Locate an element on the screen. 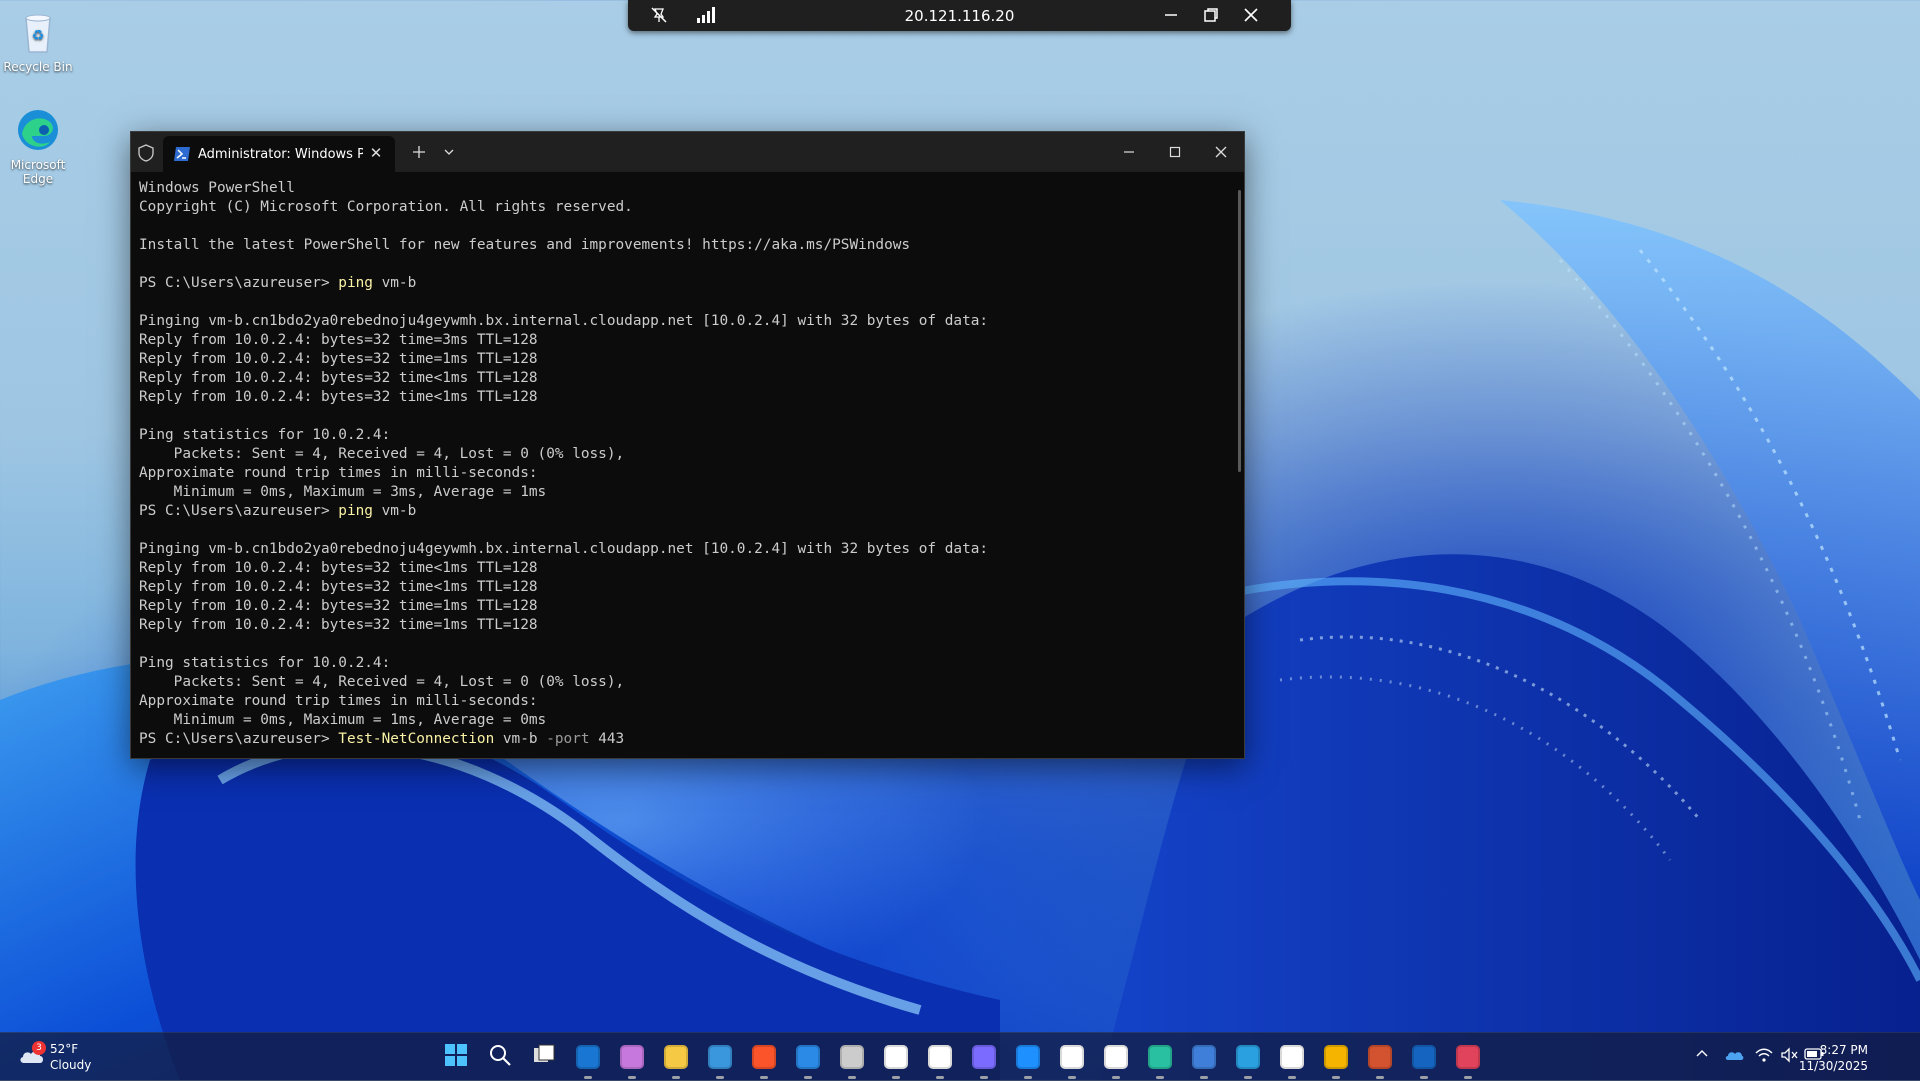 The width and height of the screenshot is (1920, 1081). close-button is located at coordinates (1221, 152).